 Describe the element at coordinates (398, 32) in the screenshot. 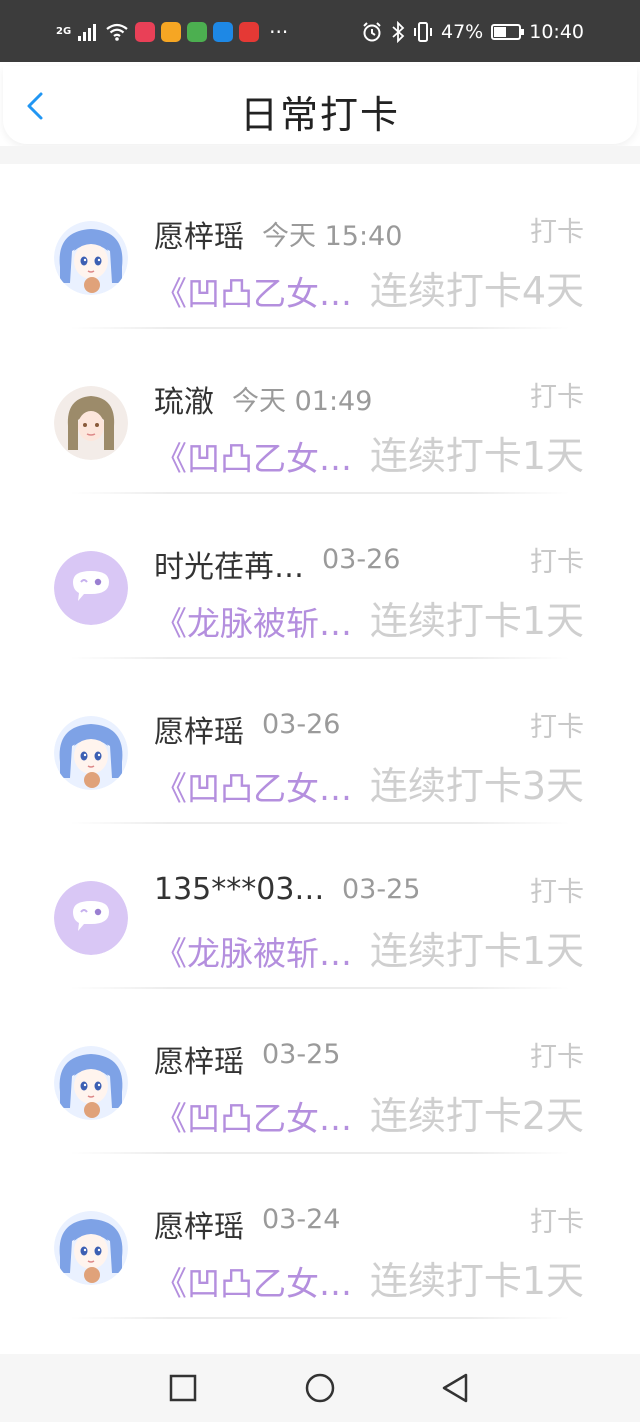

I see `bluetooth-icon` at that location.